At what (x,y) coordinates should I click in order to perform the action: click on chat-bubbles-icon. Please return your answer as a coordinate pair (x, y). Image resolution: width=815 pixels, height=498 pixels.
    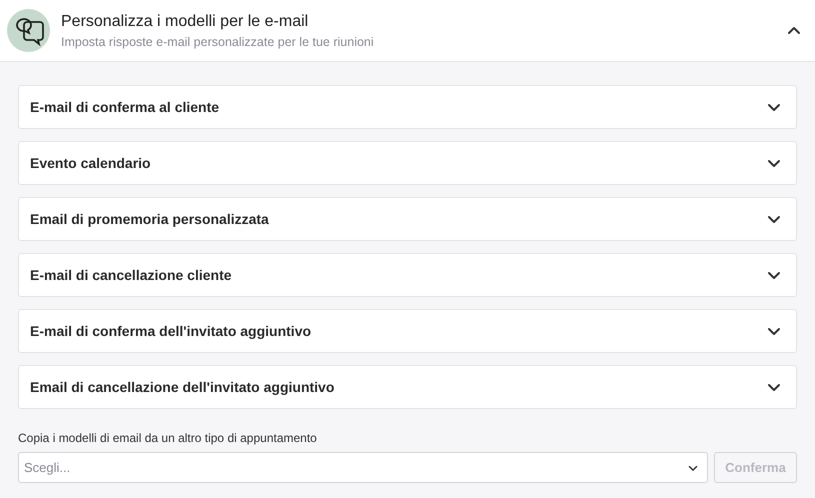
    Looking at the image, I should click on (28, 30).